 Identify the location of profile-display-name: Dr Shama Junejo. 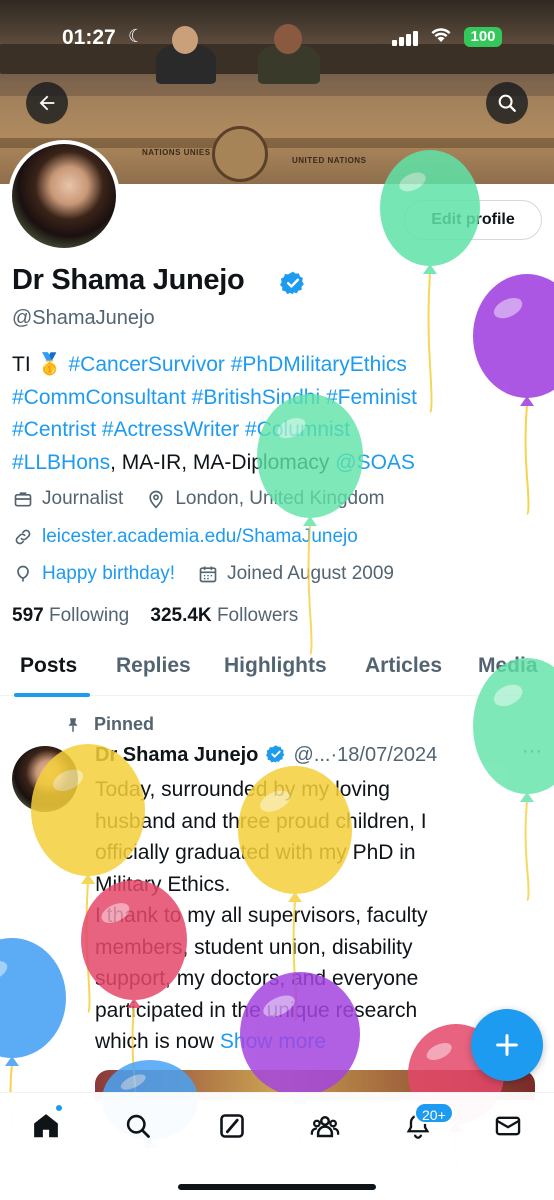
(128, 280).